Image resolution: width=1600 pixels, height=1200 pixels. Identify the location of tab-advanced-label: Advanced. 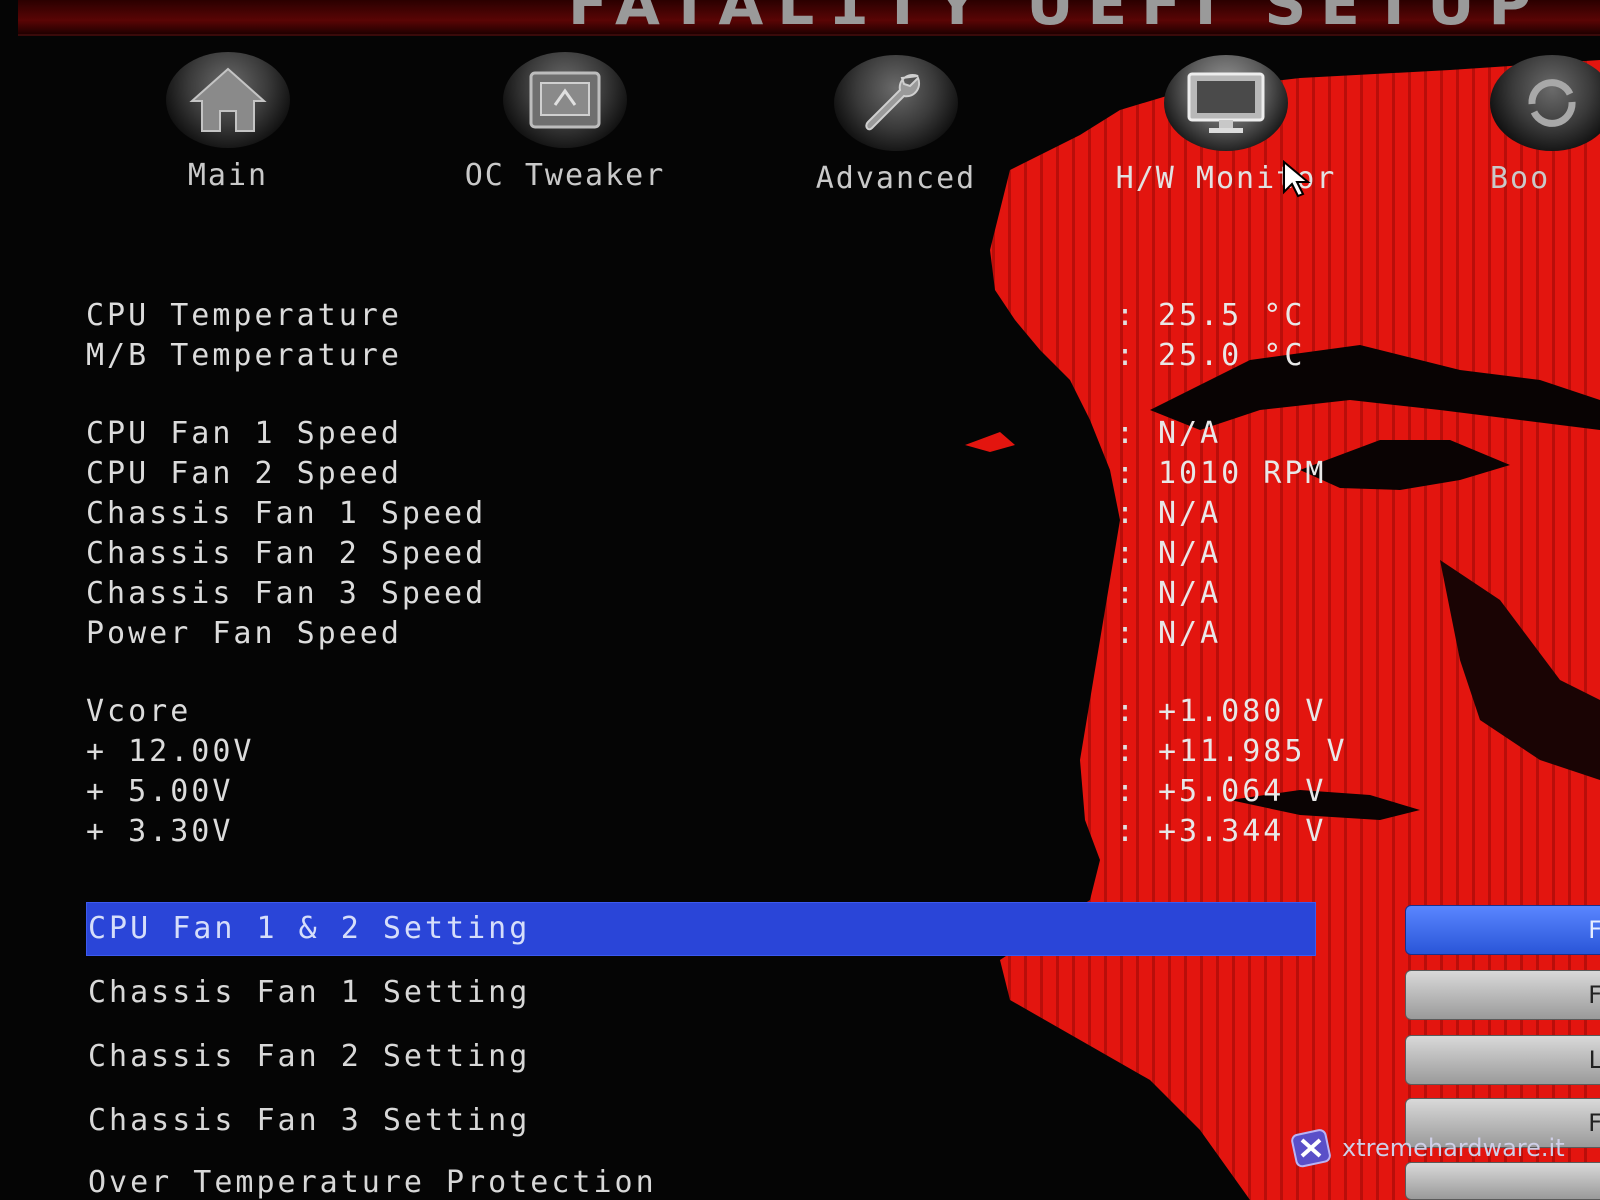
(896, 178).